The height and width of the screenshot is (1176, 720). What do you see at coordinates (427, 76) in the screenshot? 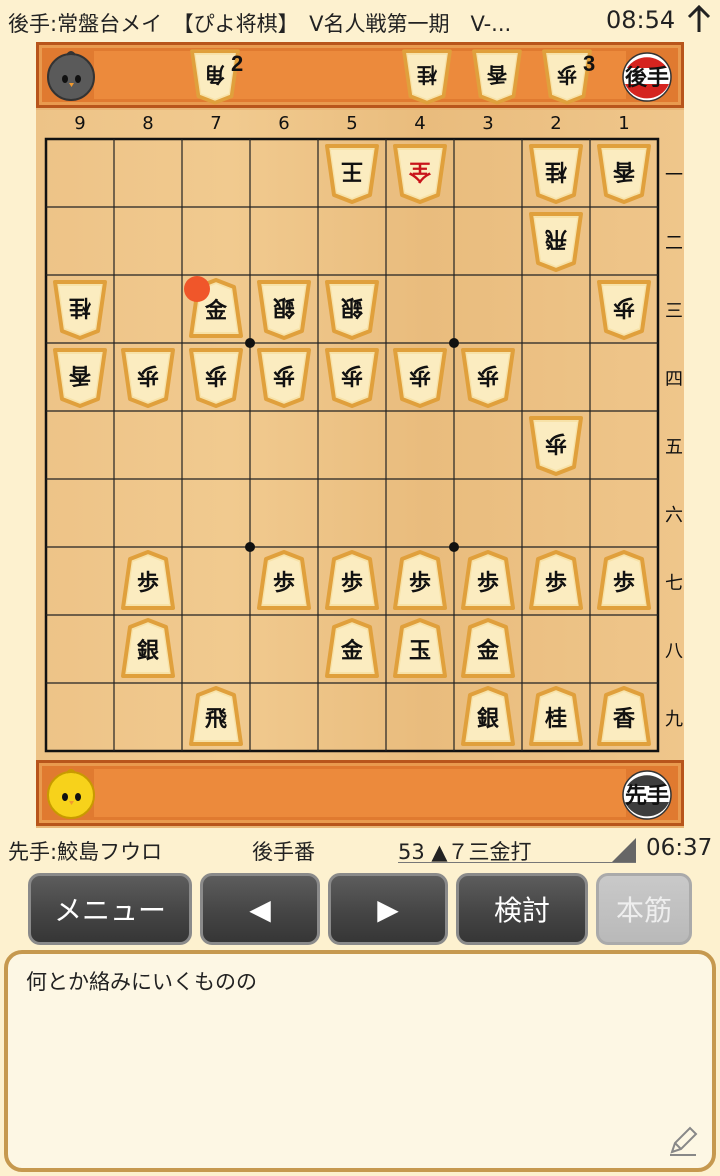
I see `gote-hand-piece: 桂` at bounding box center [427, 76].